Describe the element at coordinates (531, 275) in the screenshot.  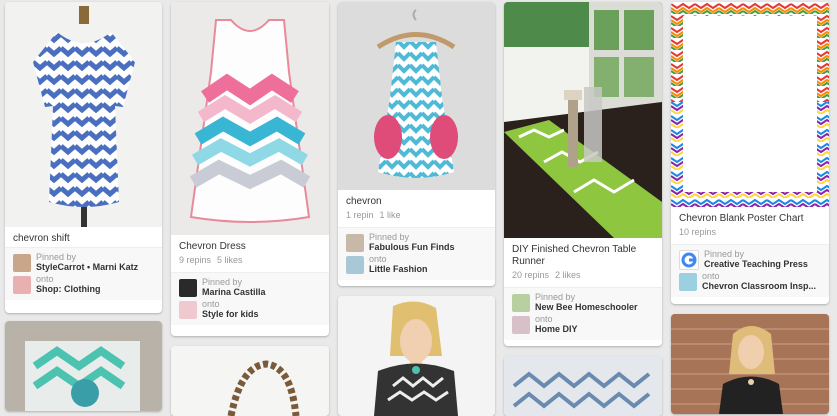
I see `repin-count: 20 repins` at that location.